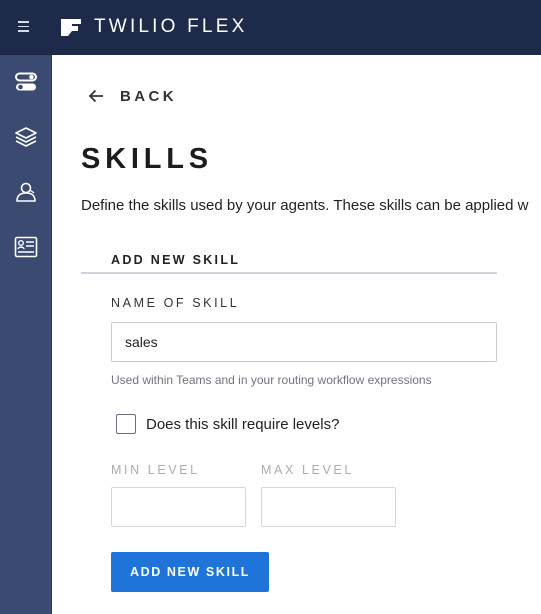 The image size is (541, 614). I want to click on layers-icon, so click(26, 137).